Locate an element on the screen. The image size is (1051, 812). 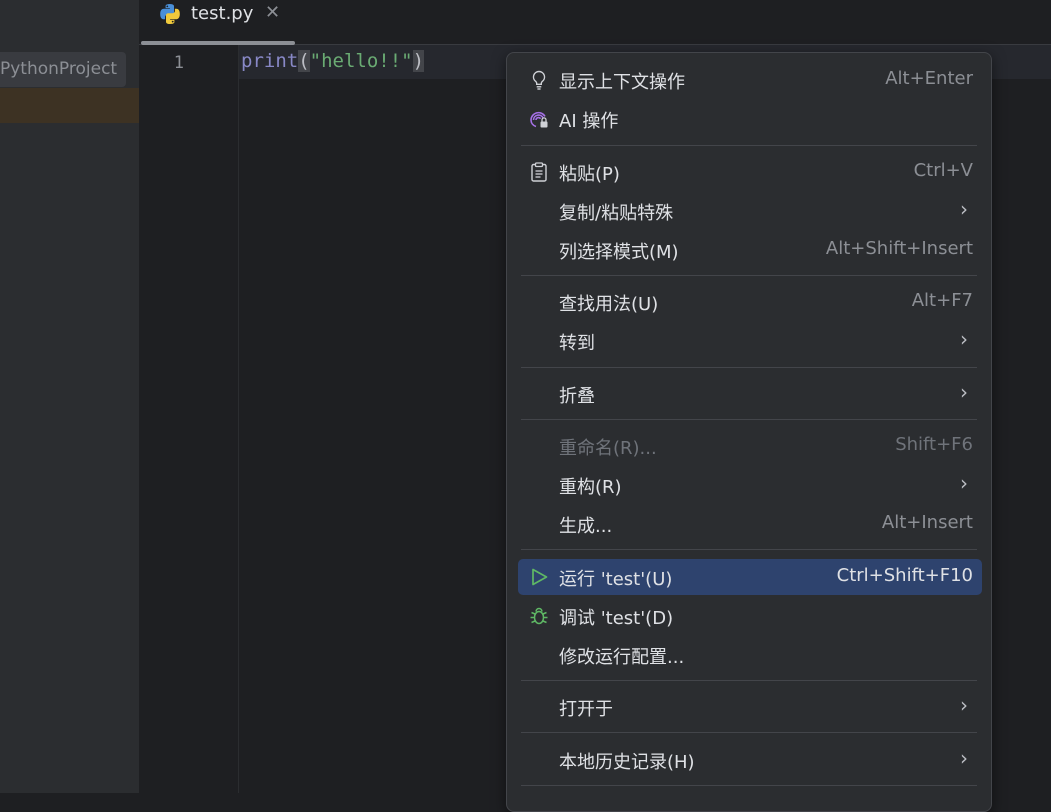
menu-item-show-context-actions: 显示上下文操作 Alt+Enter is located at coordinates (750, 80).